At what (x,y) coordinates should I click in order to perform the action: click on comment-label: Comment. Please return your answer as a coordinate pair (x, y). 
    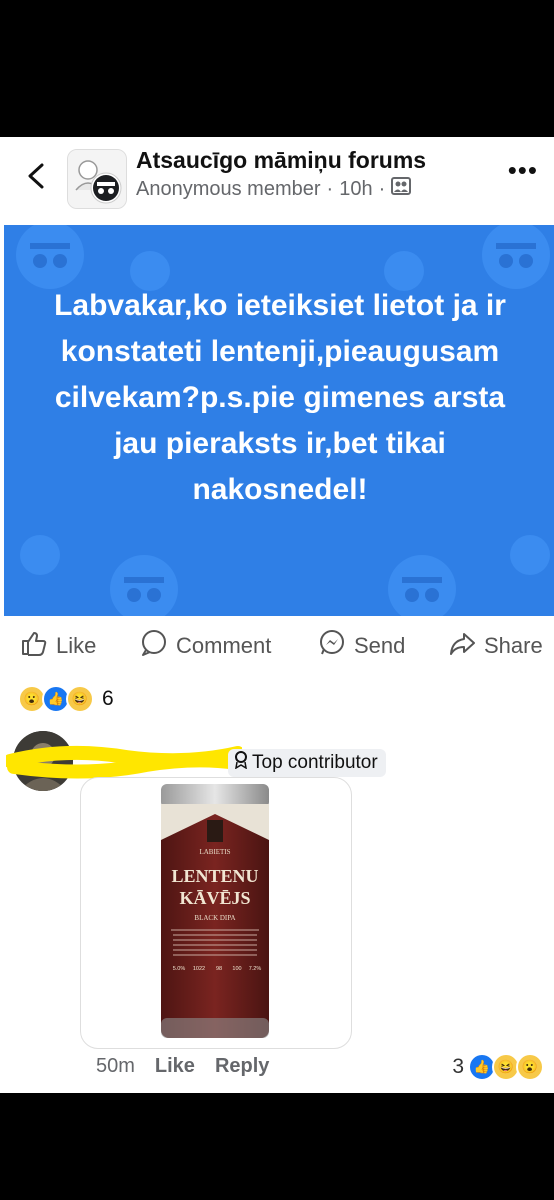
    Looking at the image, I should click on (224, 645).